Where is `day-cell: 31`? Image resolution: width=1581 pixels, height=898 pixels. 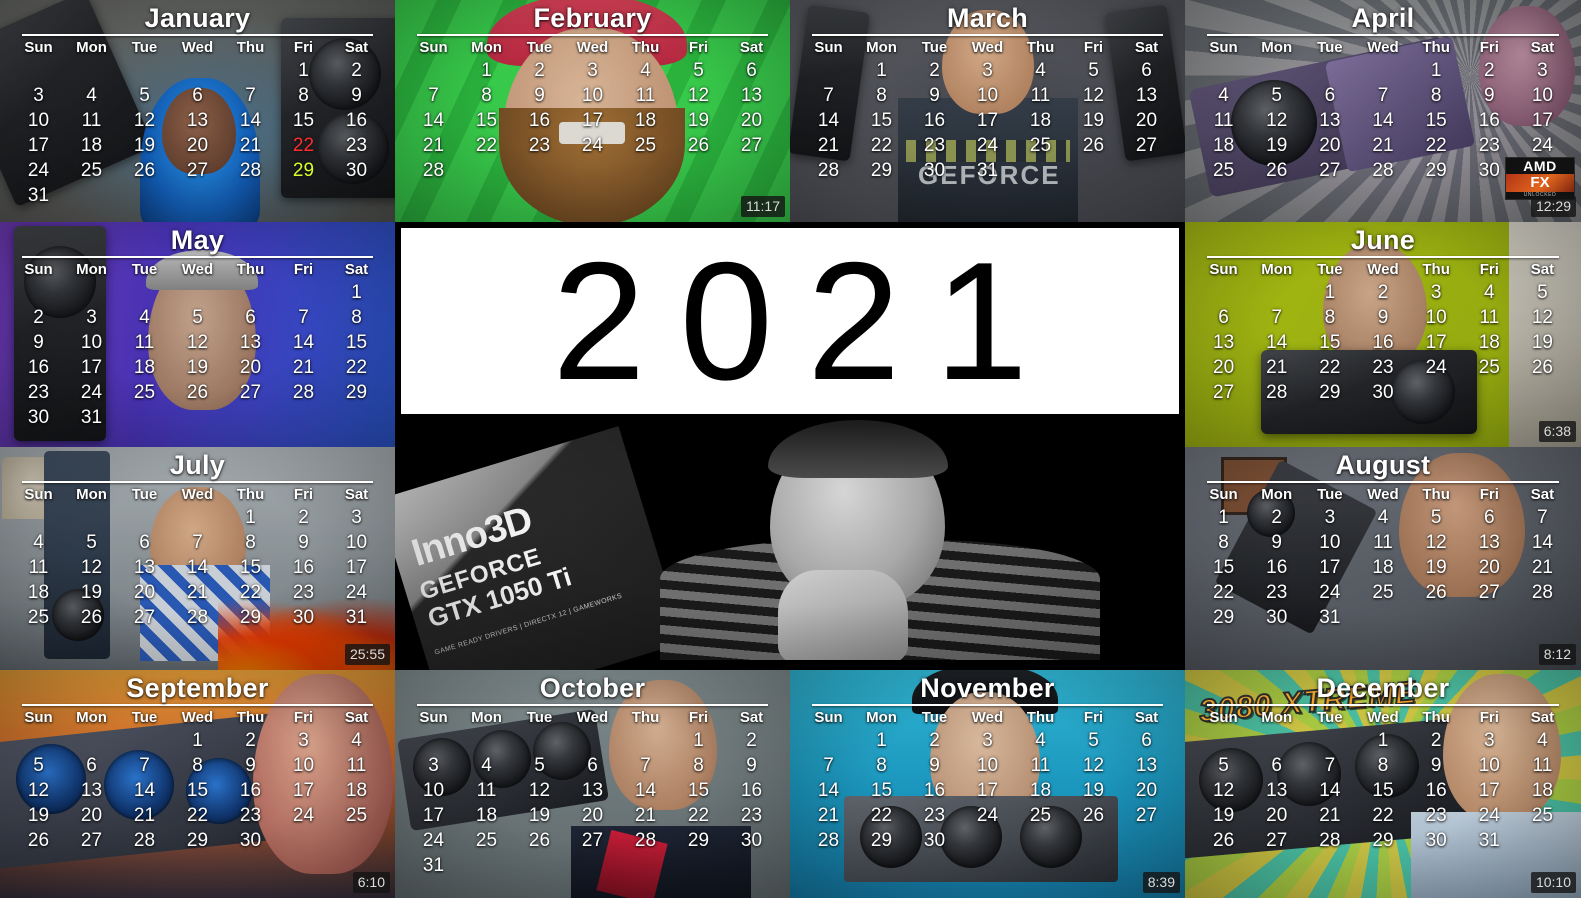
day-cell: 31 is located at coordinates (987, 170).